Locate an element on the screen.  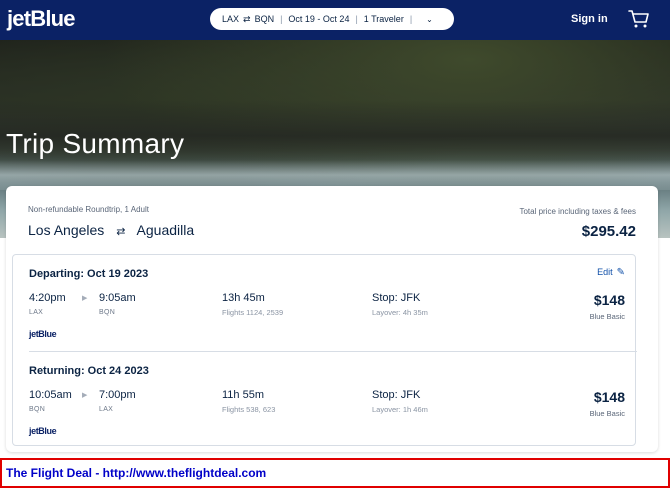
search-destination: BQN is located at coordinates (264, 19).